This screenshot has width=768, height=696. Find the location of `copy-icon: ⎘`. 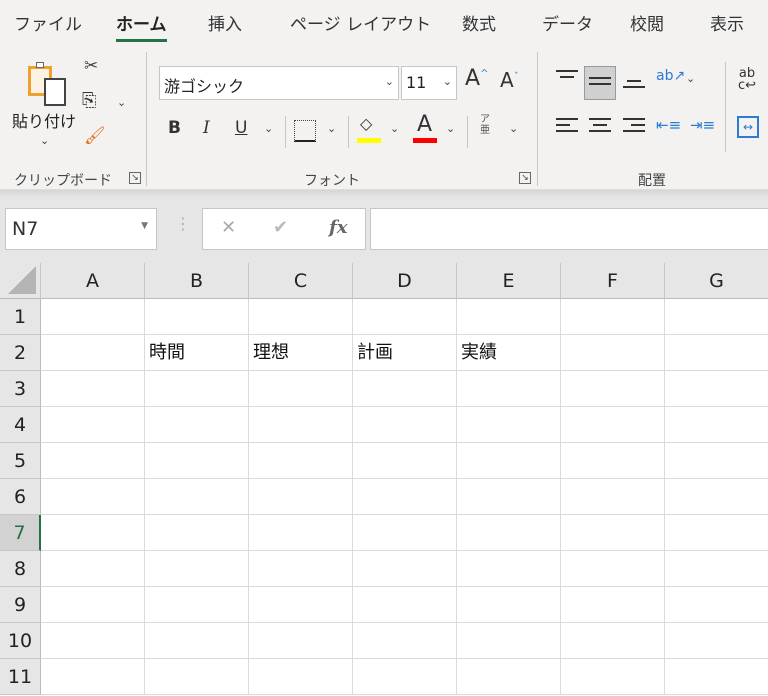

copy-icon: ⎘ is located at coordinates (89, 100).